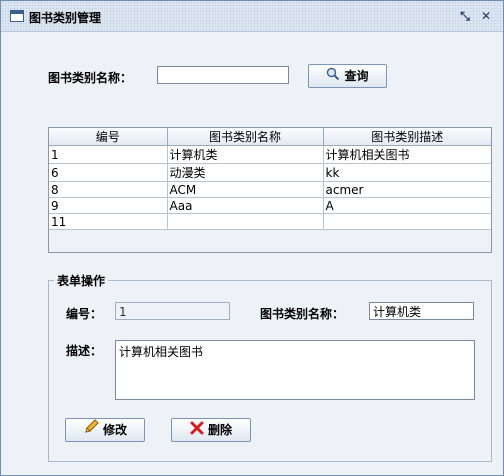 This screenshot has width=504, height=476. What do you see at coordinates (245, 172) in the screenshot?
I see `cell-name: 动漫类` at bounding box center [245, 172].